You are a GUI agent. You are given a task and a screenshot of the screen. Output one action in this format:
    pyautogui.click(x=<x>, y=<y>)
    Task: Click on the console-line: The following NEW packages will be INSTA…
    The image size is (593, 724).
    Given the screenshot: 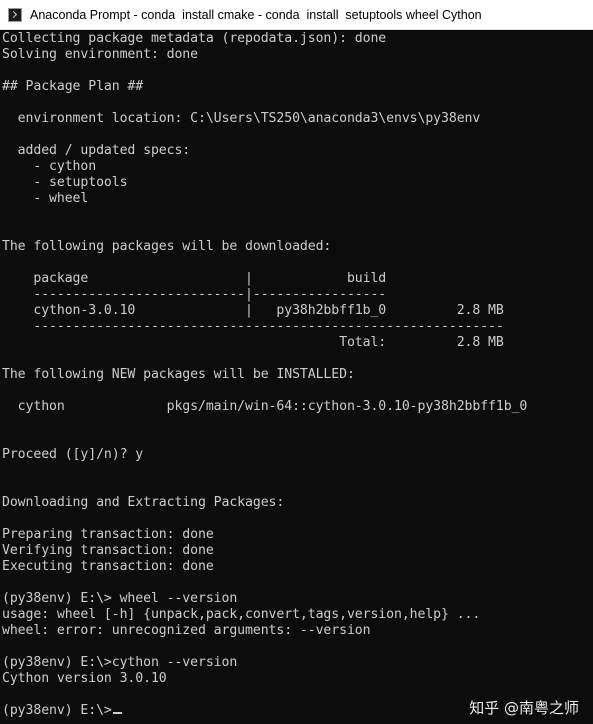 What is the action you would take?
    pyautogui.click(x=178, y=374)
    